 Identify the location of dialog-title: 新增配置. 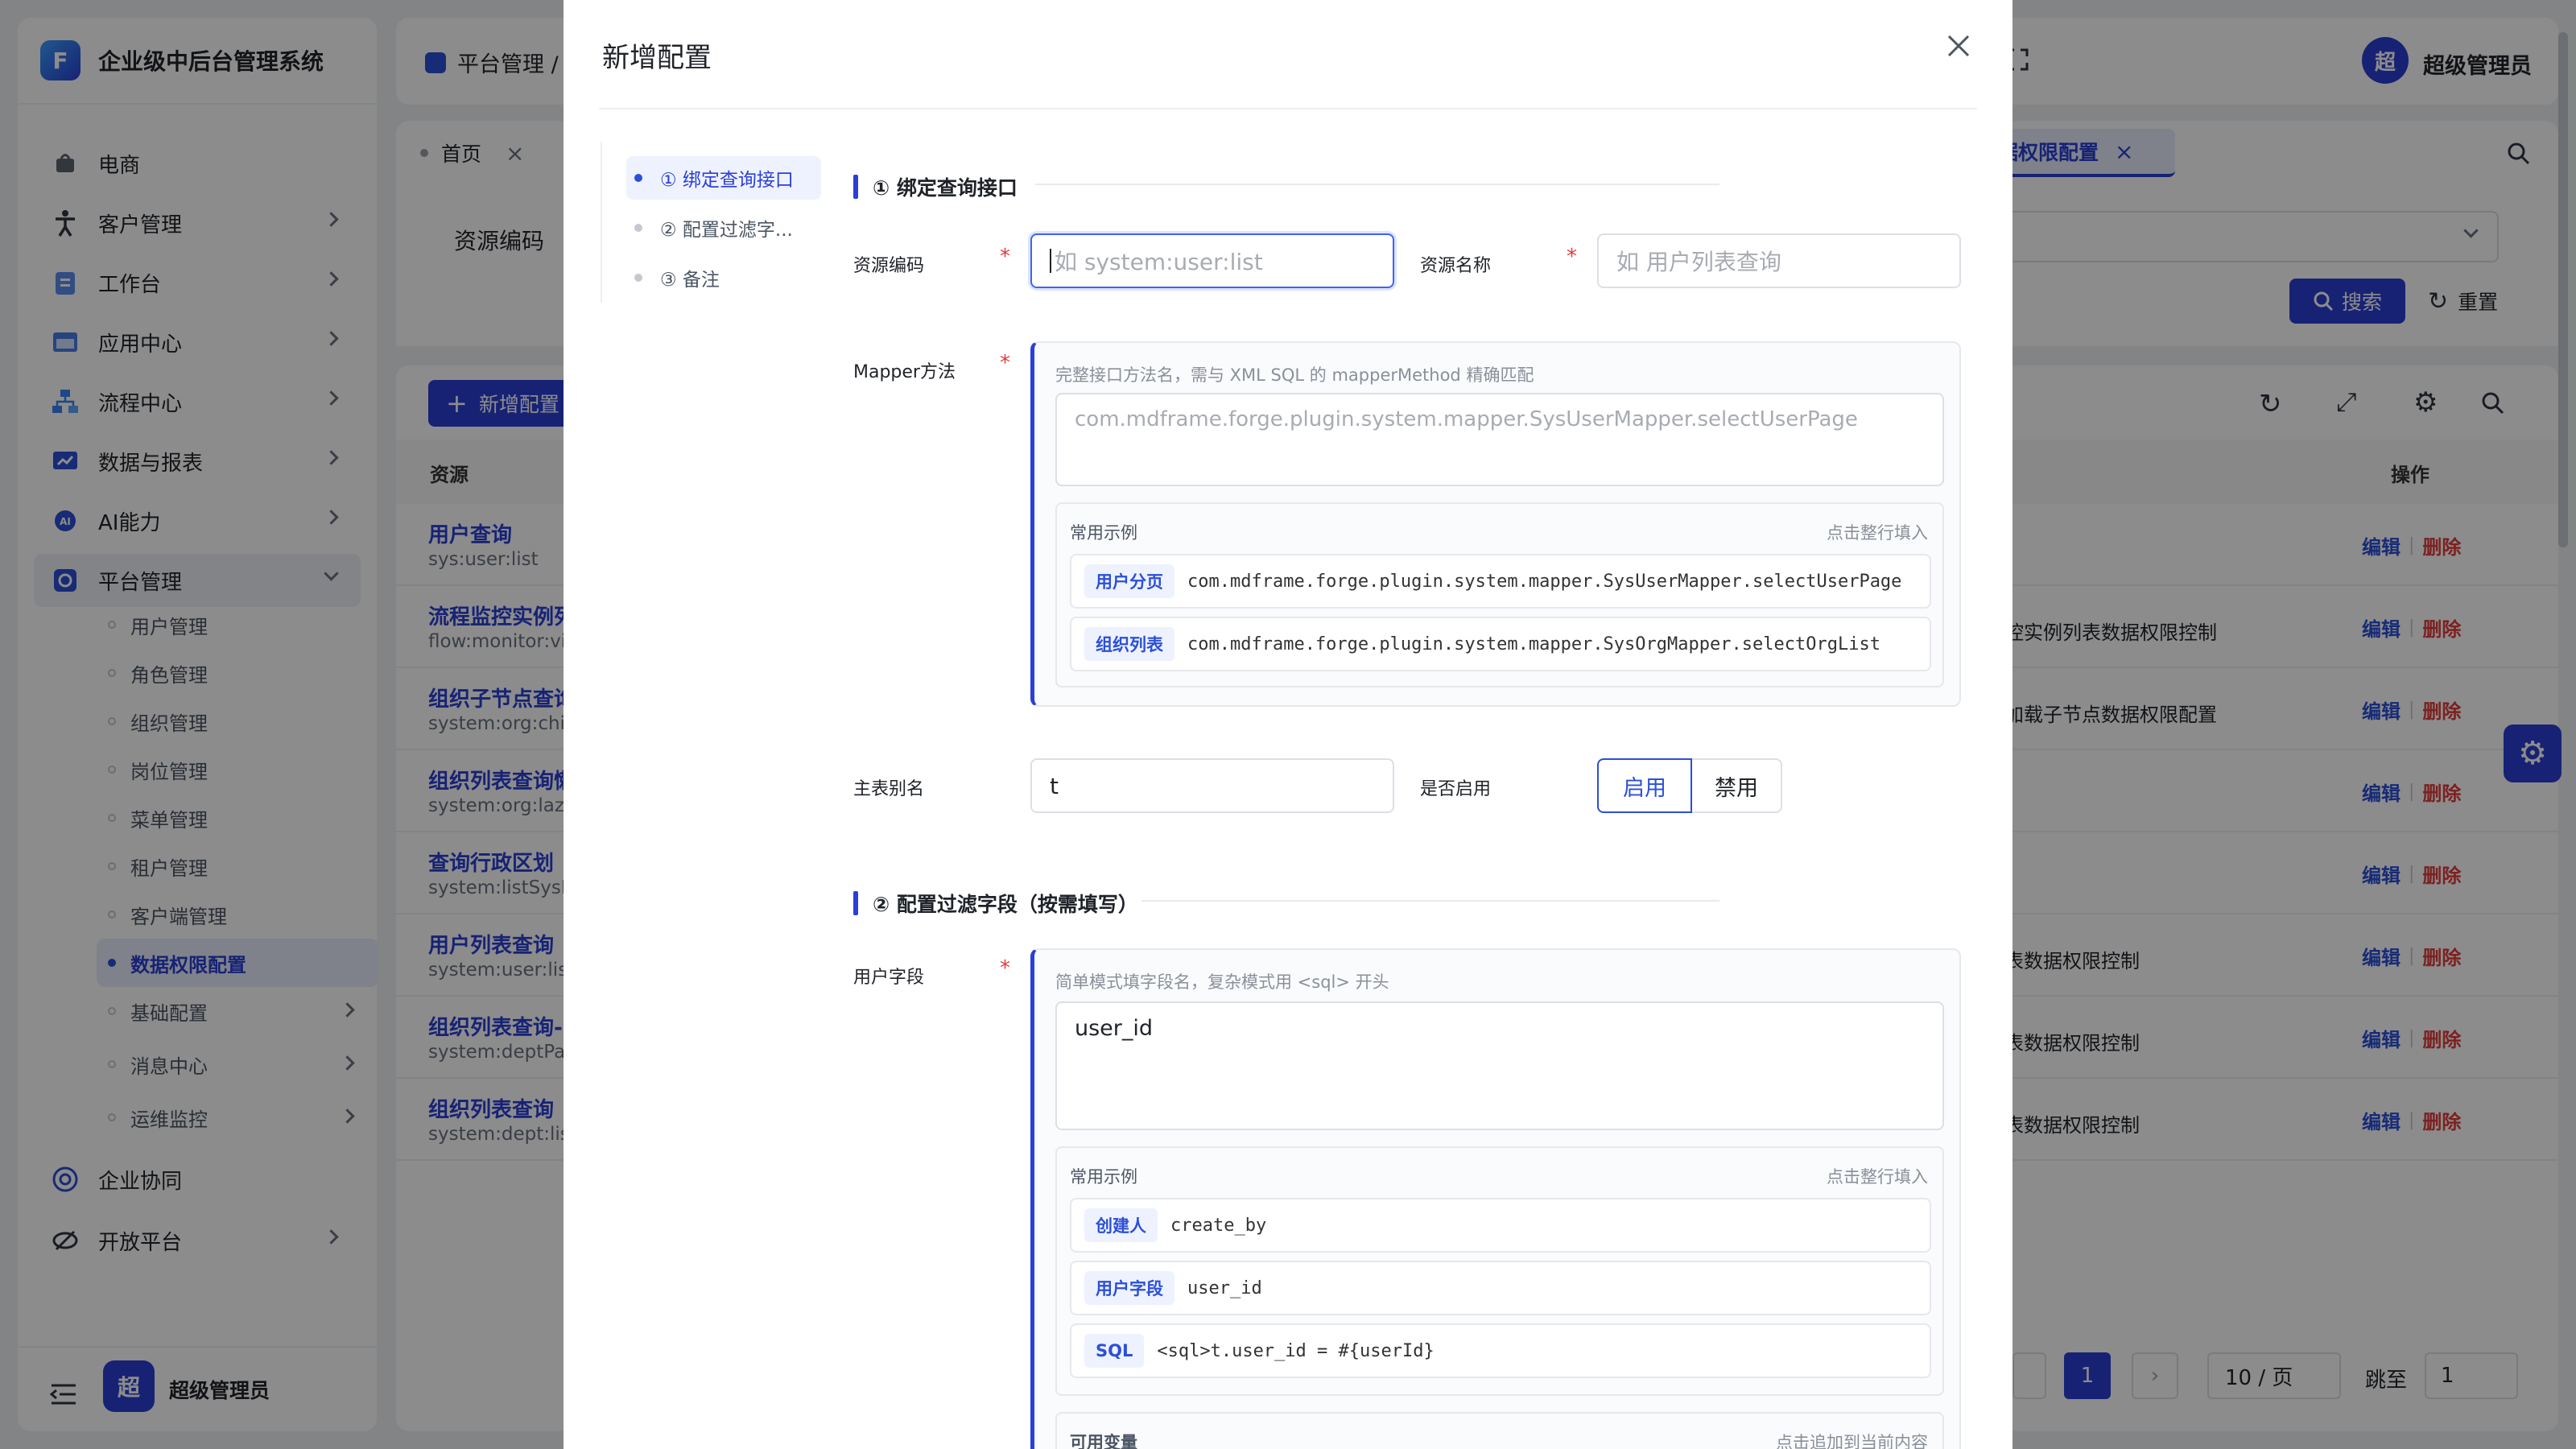
(657, 58).